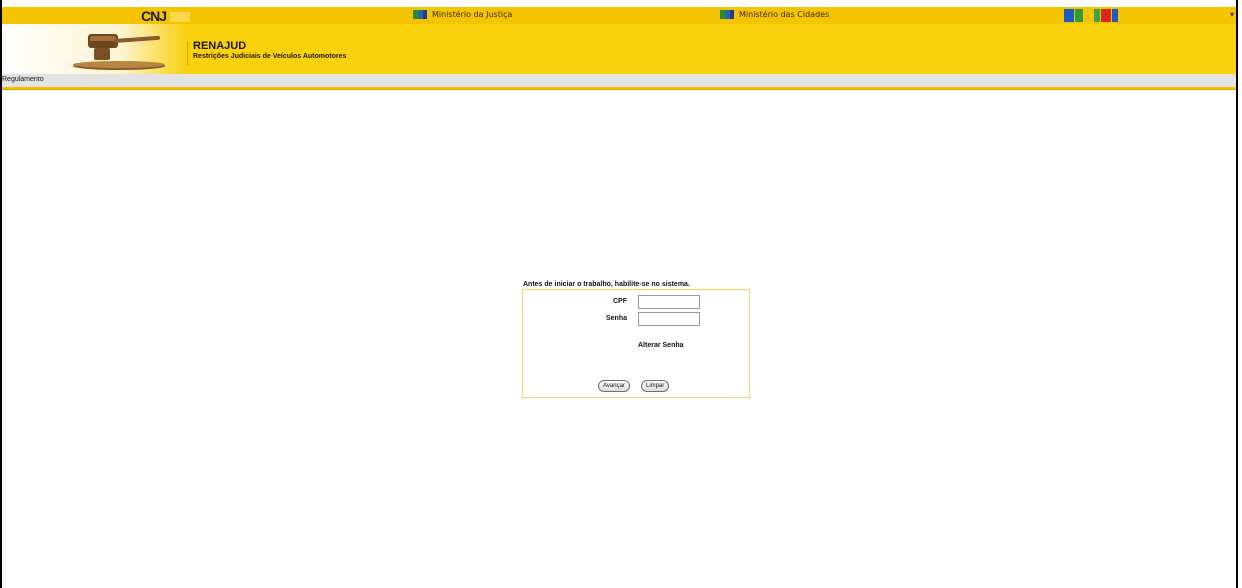 The height and width of the screenshot is (588, 1242). What do you see at coordinates (187, 53) in the screenshot?
I see `header-divider` at bounding box center [187, 53].